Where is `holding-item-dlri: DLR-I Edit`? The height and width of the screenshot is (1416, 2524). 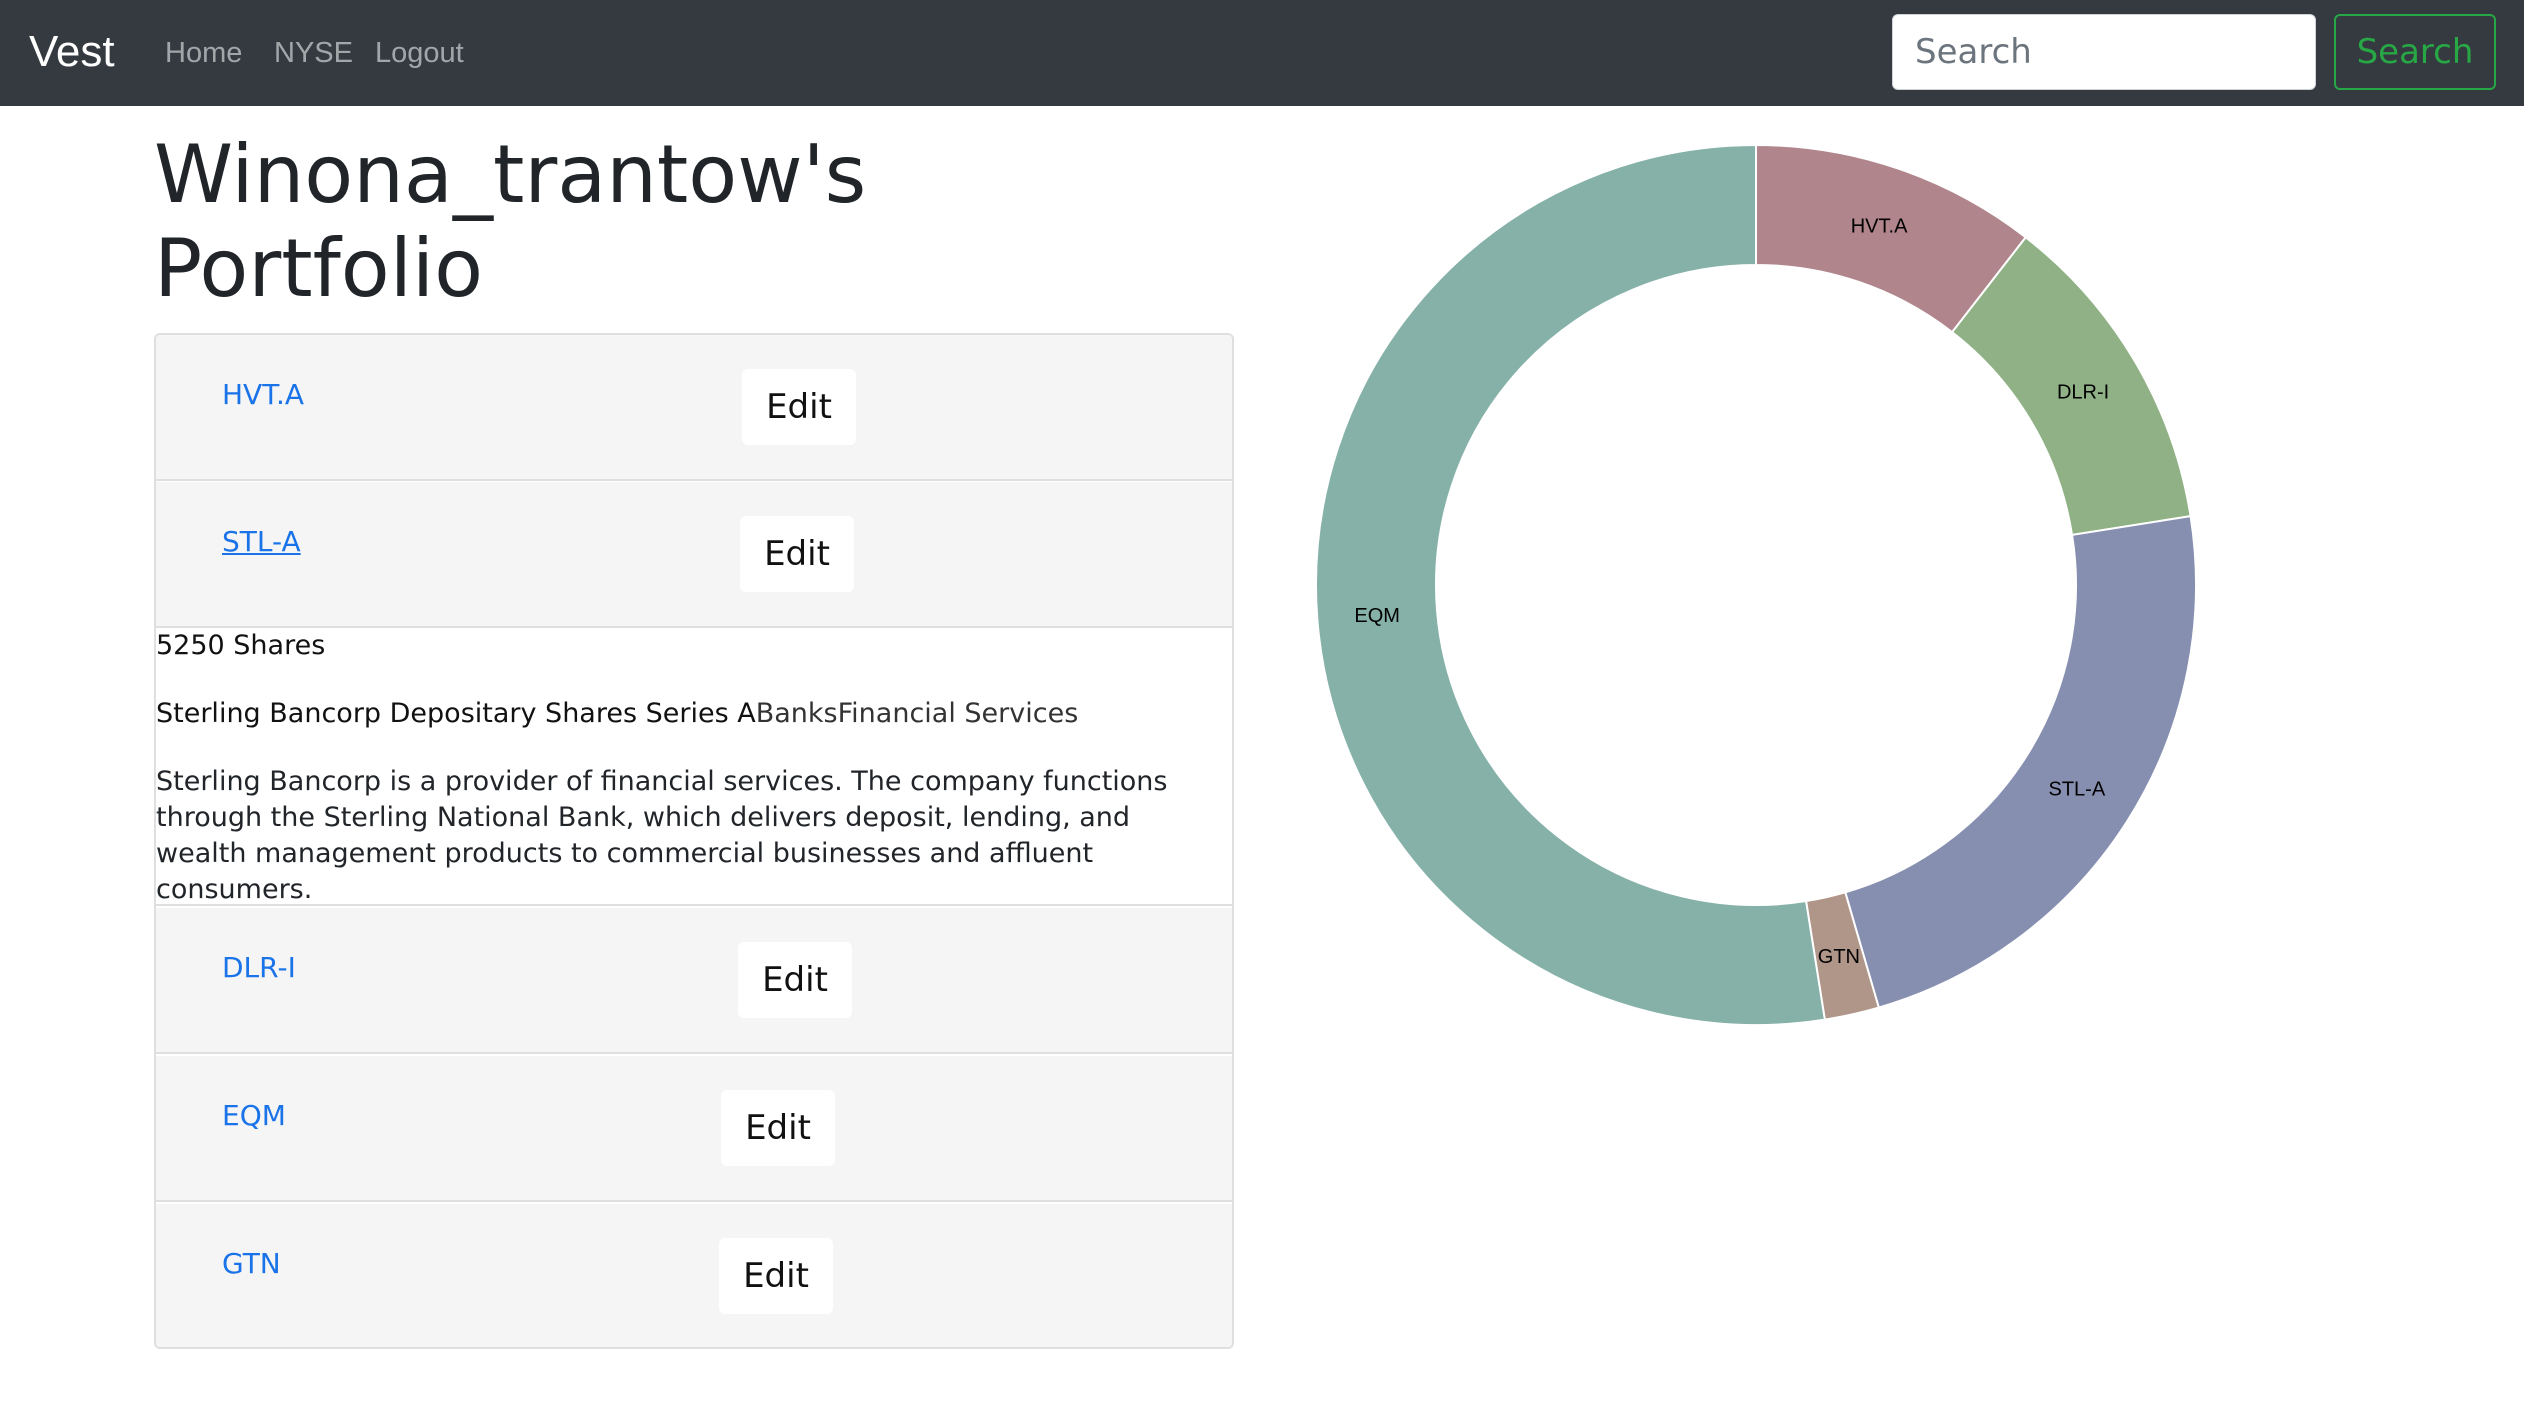
holding-item-dlri: DLR-I Edit is located at coordinates (694, 981).